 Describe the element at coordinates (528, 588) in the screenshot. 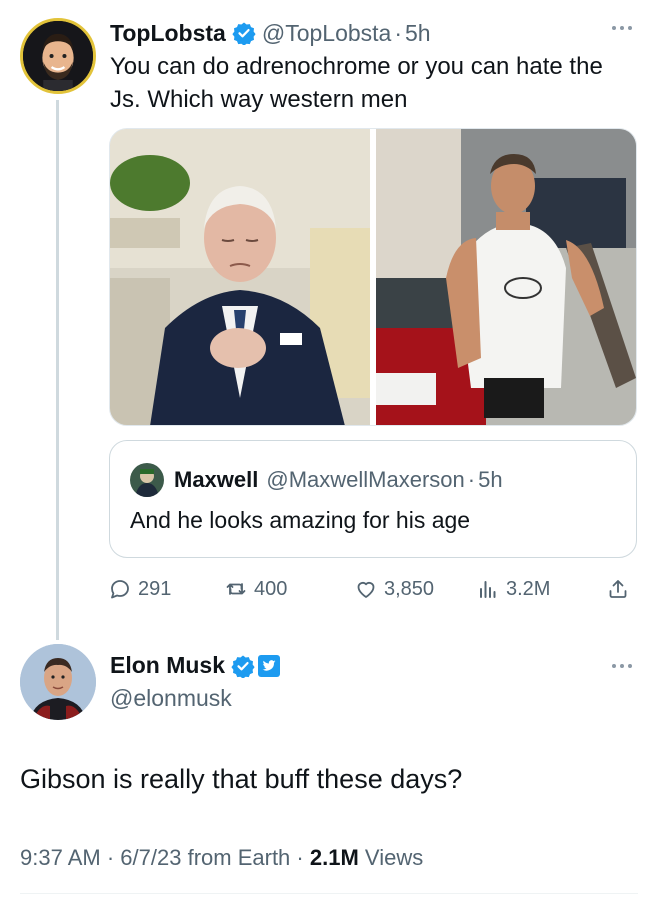

I see `views-count: 3.2M` at that location.